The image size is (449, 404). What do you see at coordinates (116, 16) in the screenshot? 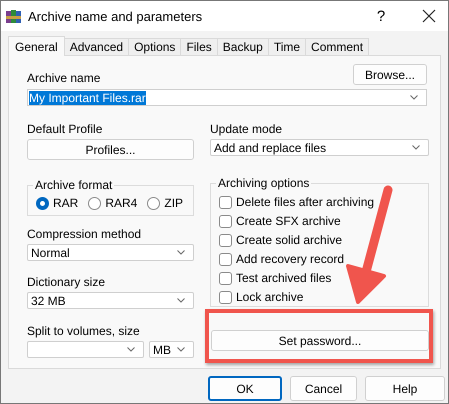
I see `window-title: Archive name and parameters` at bounding box center [116, 16].